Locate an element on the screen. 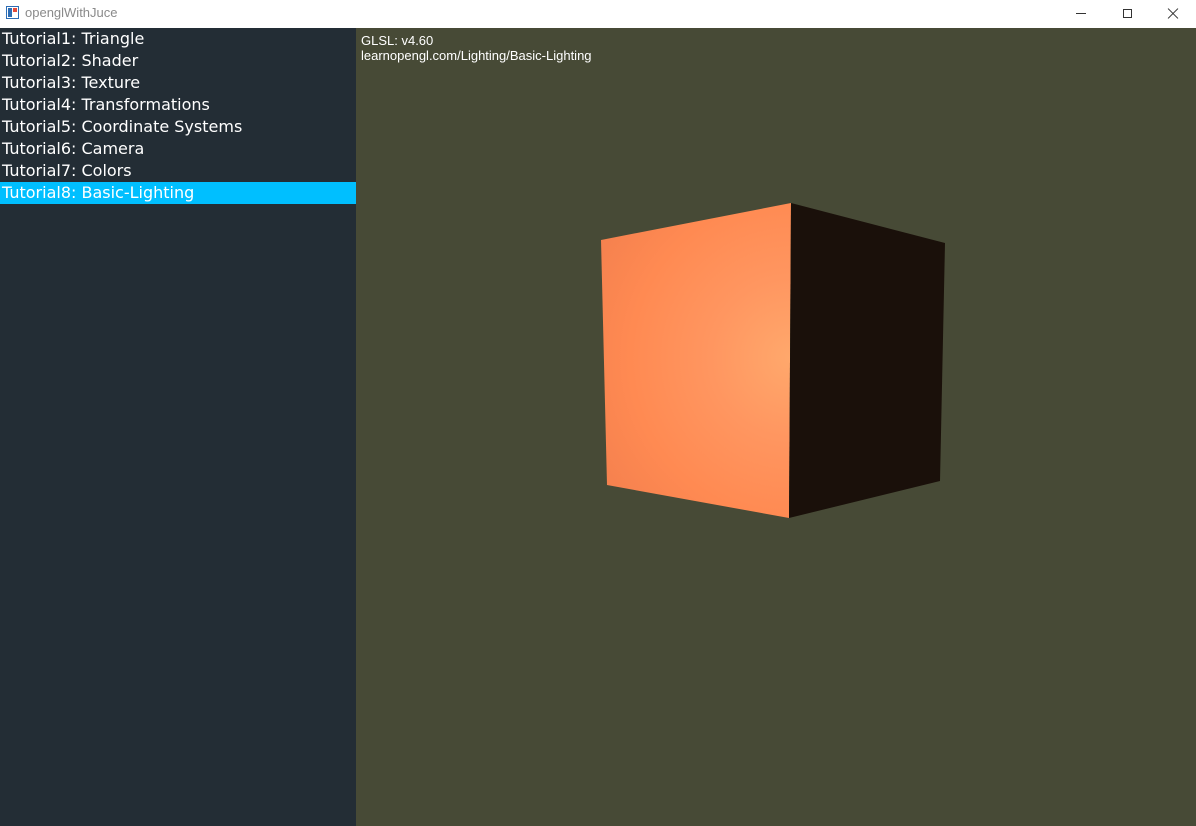 The image size is (1196, 826). lit-cube is located at coordinates (773, 360).